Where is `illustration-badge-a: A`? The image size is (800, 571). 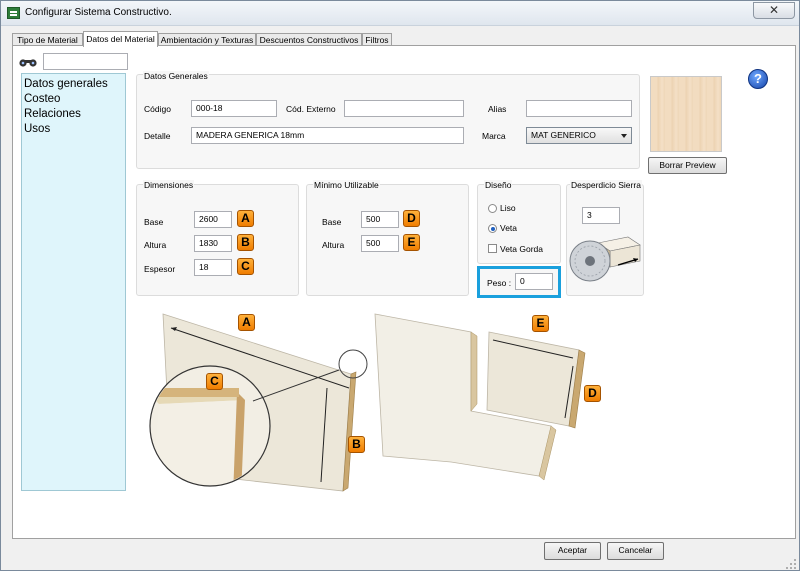 illustration-badge-a: A is located at coordinates (246, 322).